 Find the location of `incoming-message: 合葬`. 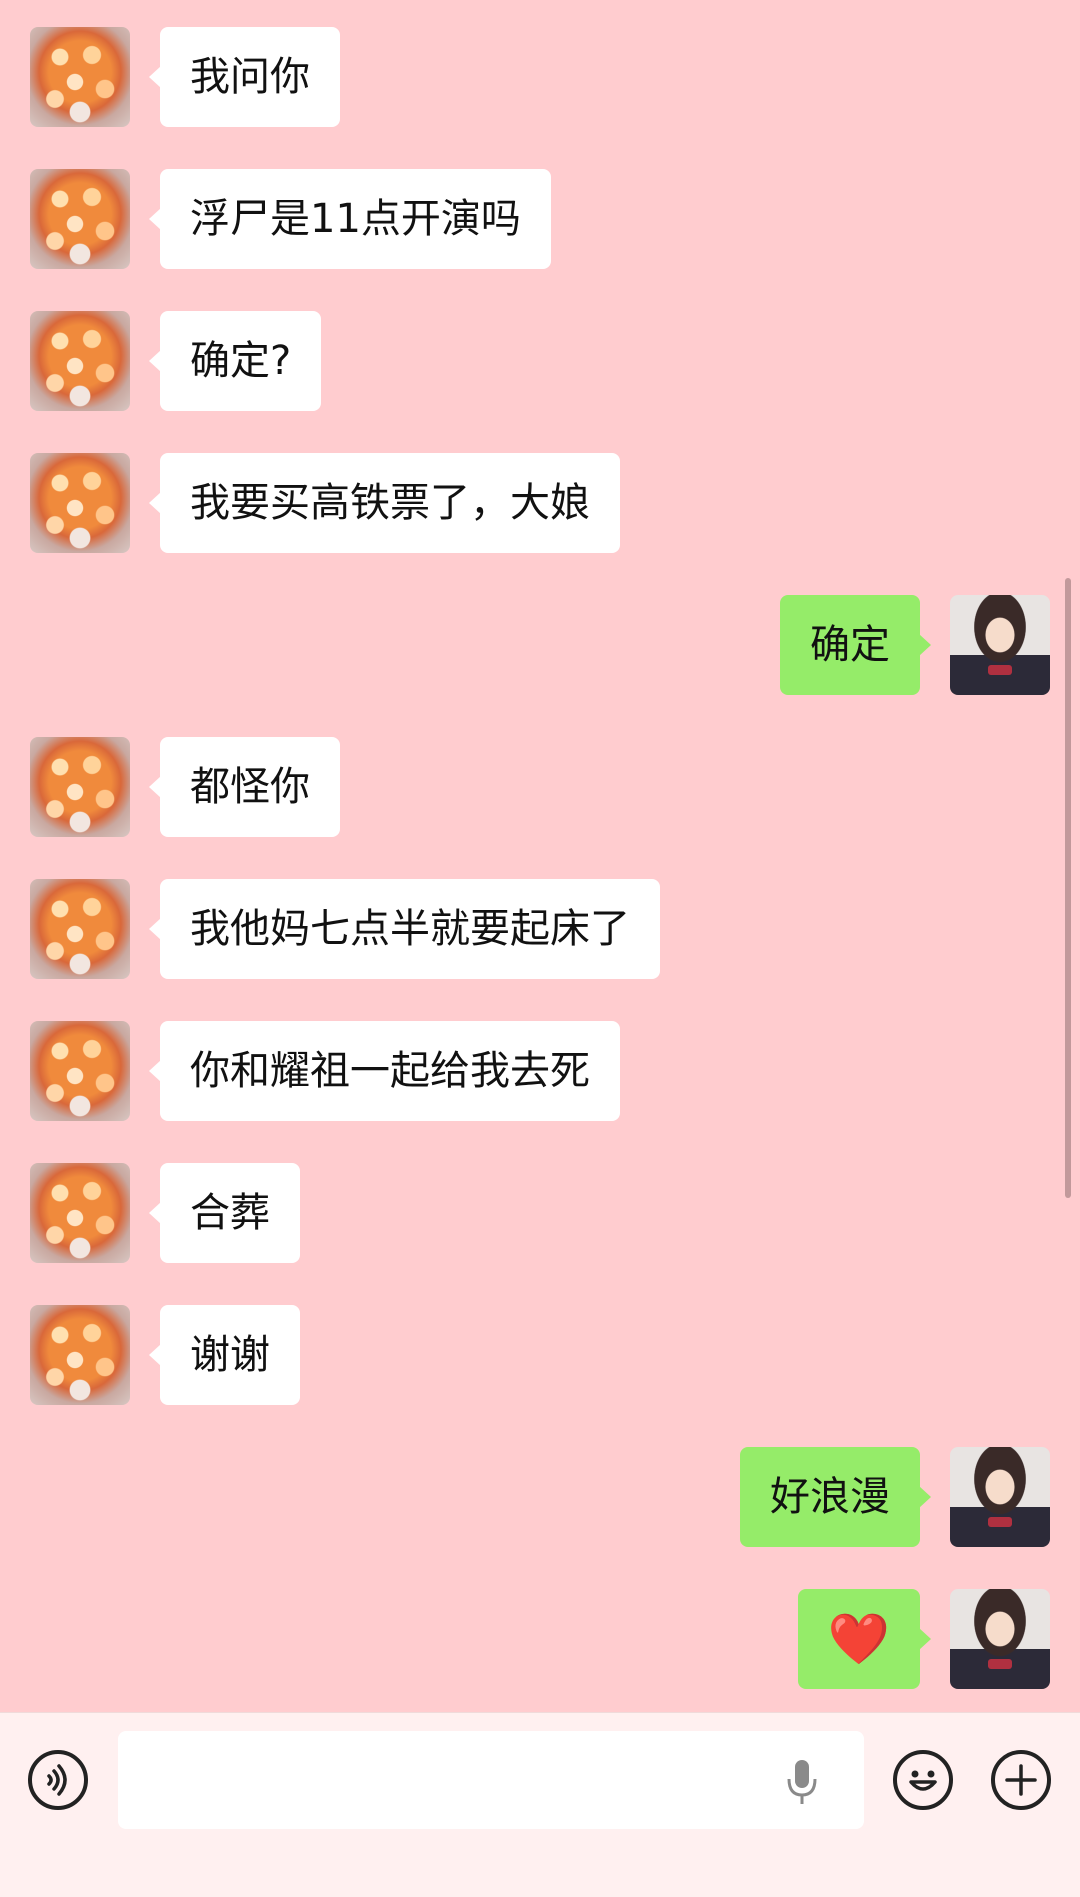

incoming-message: 合葬 is located at coordinates (540, 1213).